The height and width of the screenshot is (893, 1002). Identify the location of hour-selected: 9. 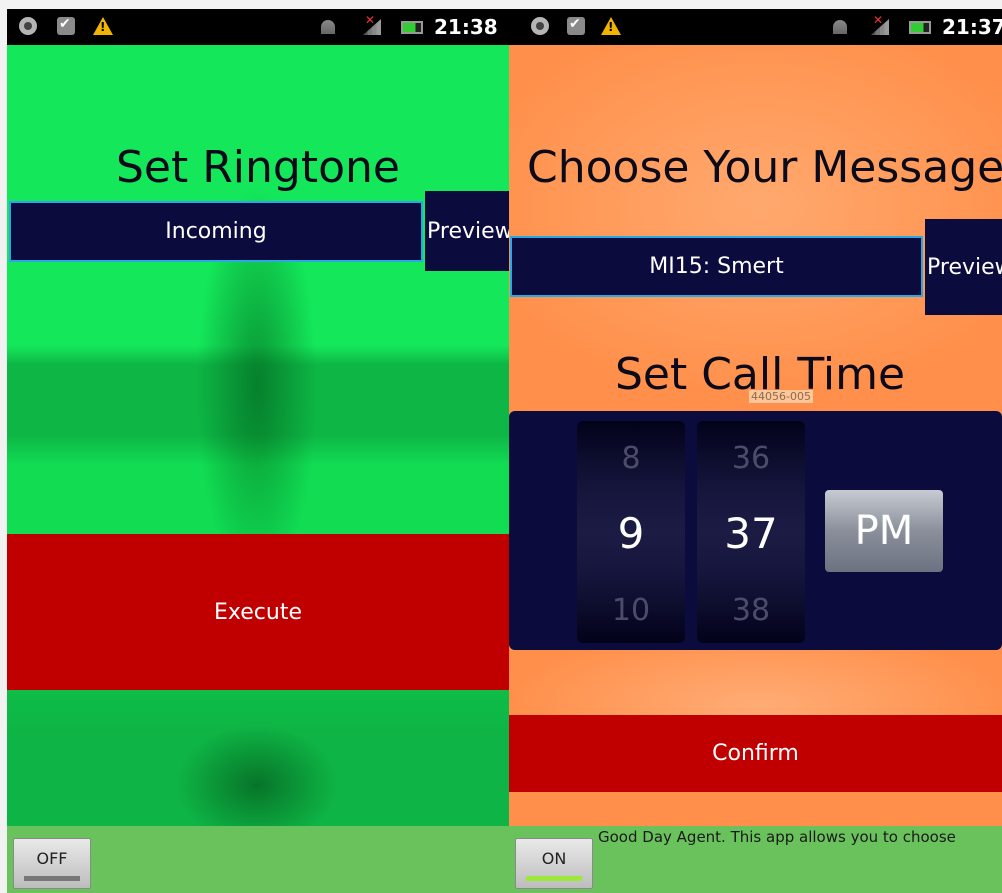
(631, 533).